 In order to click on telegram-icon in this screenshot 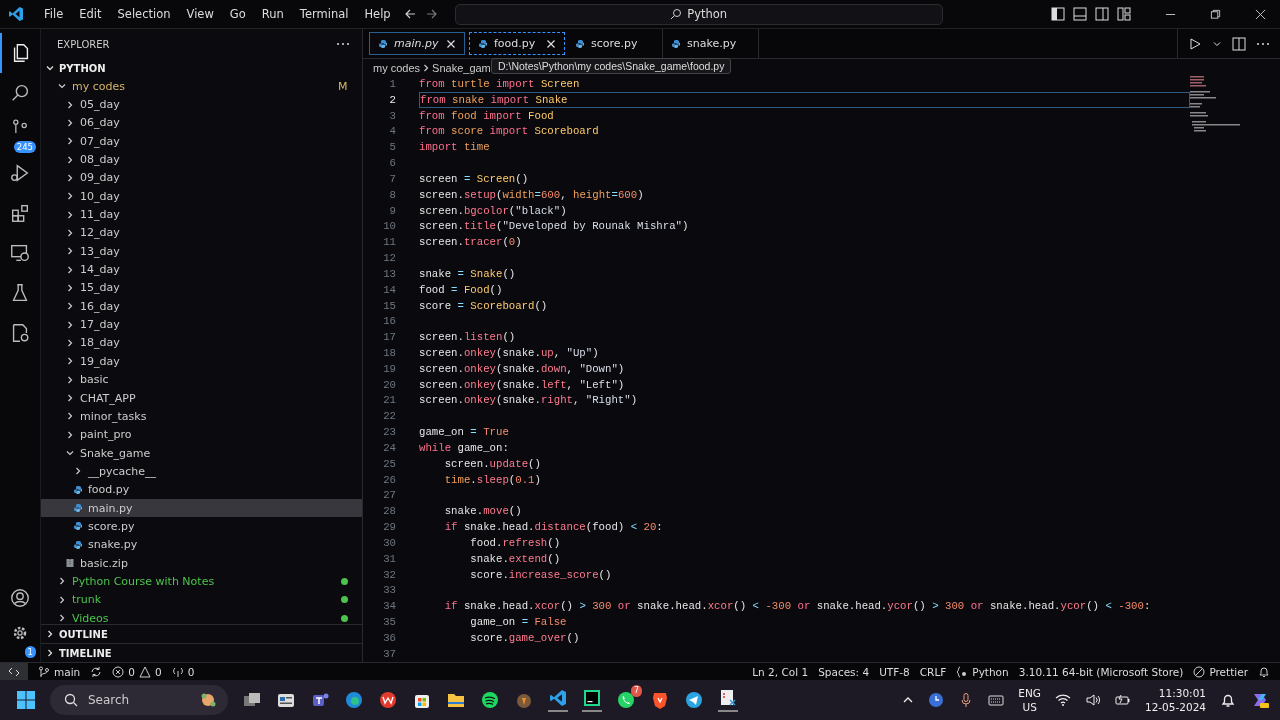, I will do `click(694, 700)`.